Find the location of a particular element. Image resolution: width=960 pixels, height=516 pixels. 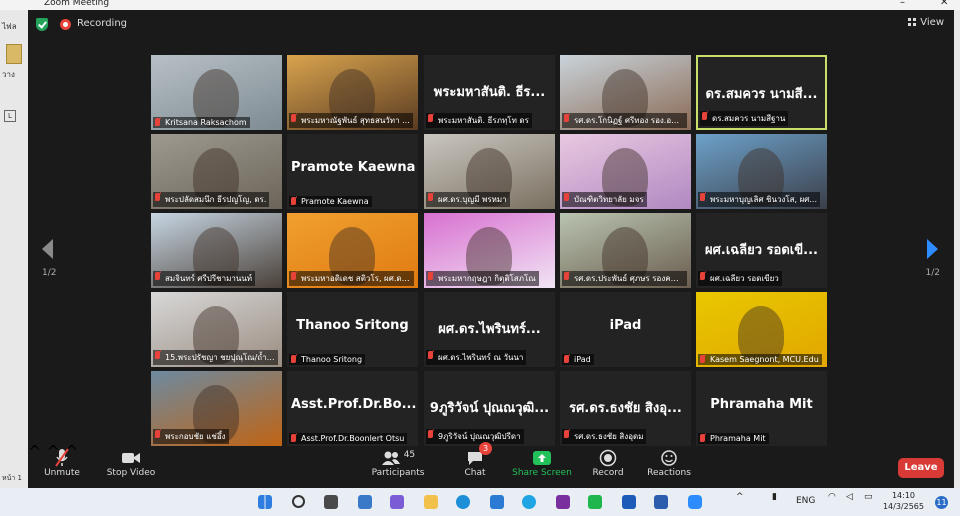

participant-tile: iPad iPad is located at coordinates (625, 329).